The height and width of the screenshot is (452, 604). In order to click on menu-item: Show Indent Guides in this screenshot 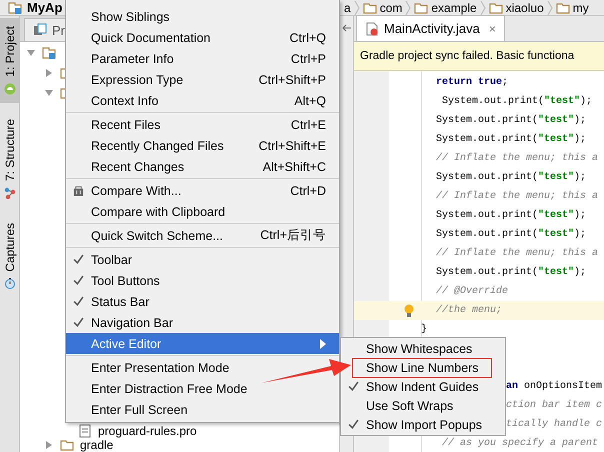, I will do `click(423, 386)`.